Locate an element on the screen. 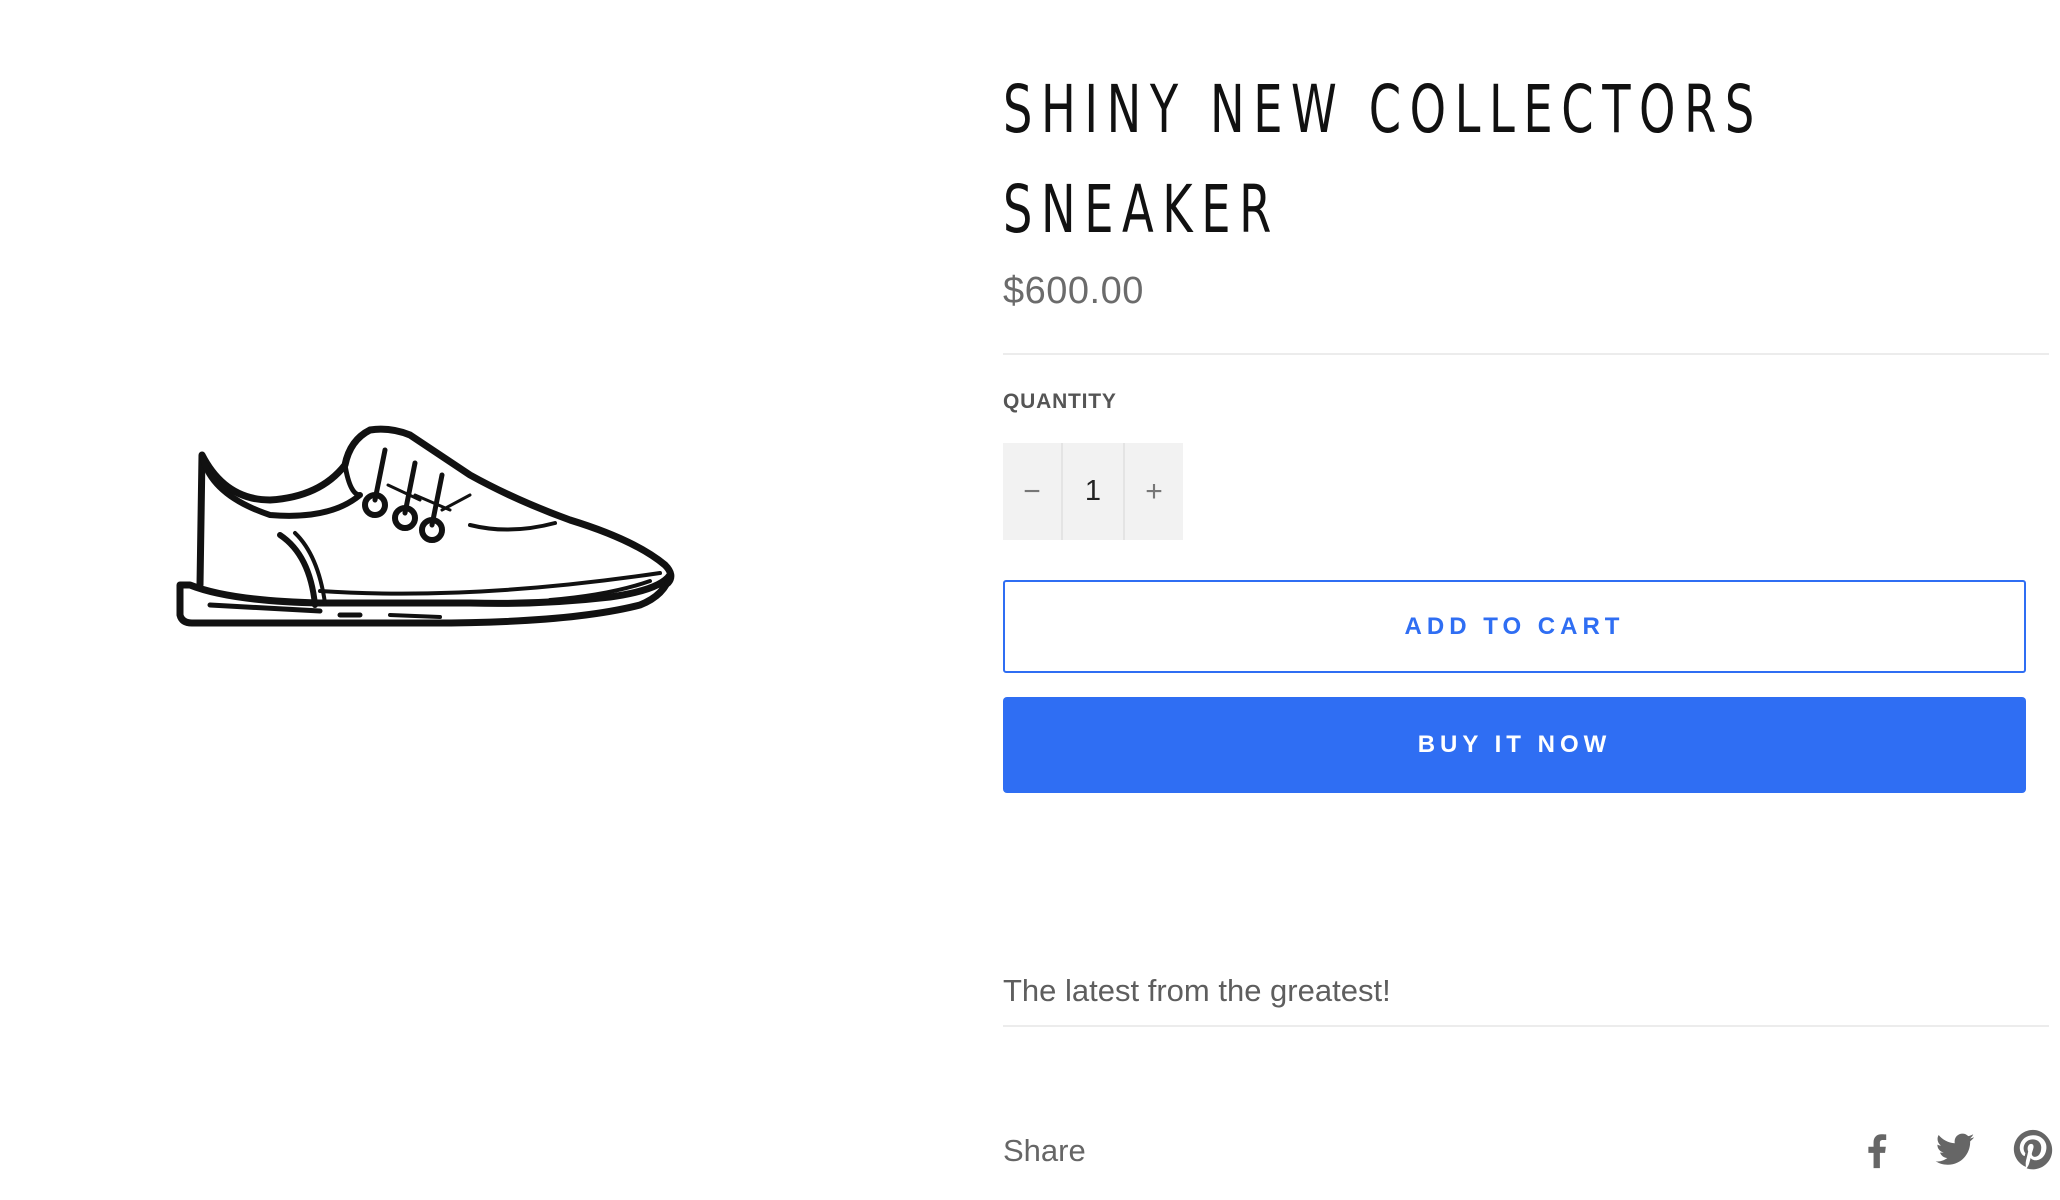 This screenshot has width=2060, height=1200. quantity-decrement-button: − is located at coordinates (1032, 491).